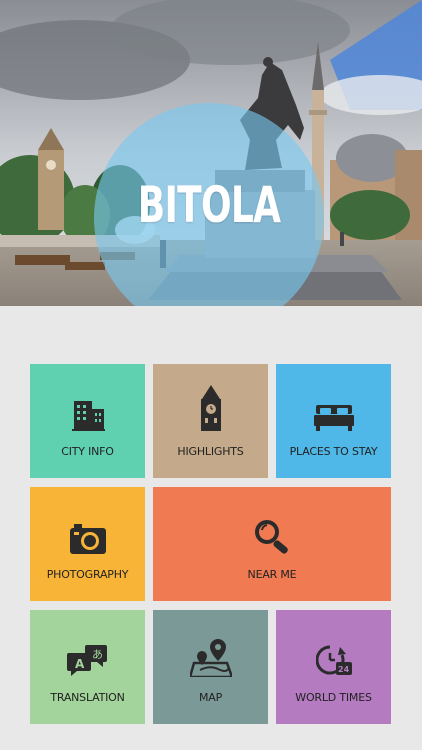 This screenshot has height=750, width=422. I want to click on world-times-button: 24 WORLD TIMES, so click(333, 667).